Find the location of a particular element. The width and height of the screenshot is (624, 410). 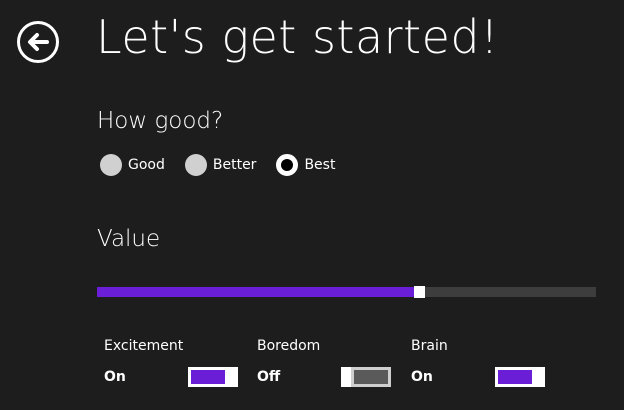

toggle-brain: Brain On is located at coordinates (481, 368).